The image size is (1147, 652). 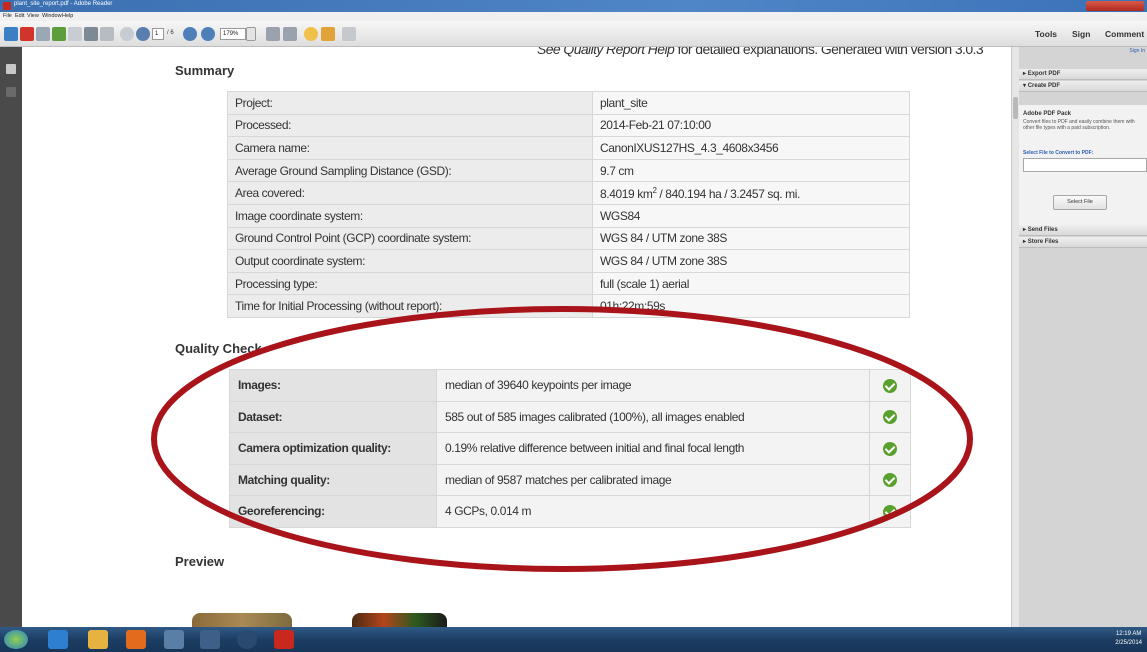 I want to click on open-icon, so click(x=75, y=34).